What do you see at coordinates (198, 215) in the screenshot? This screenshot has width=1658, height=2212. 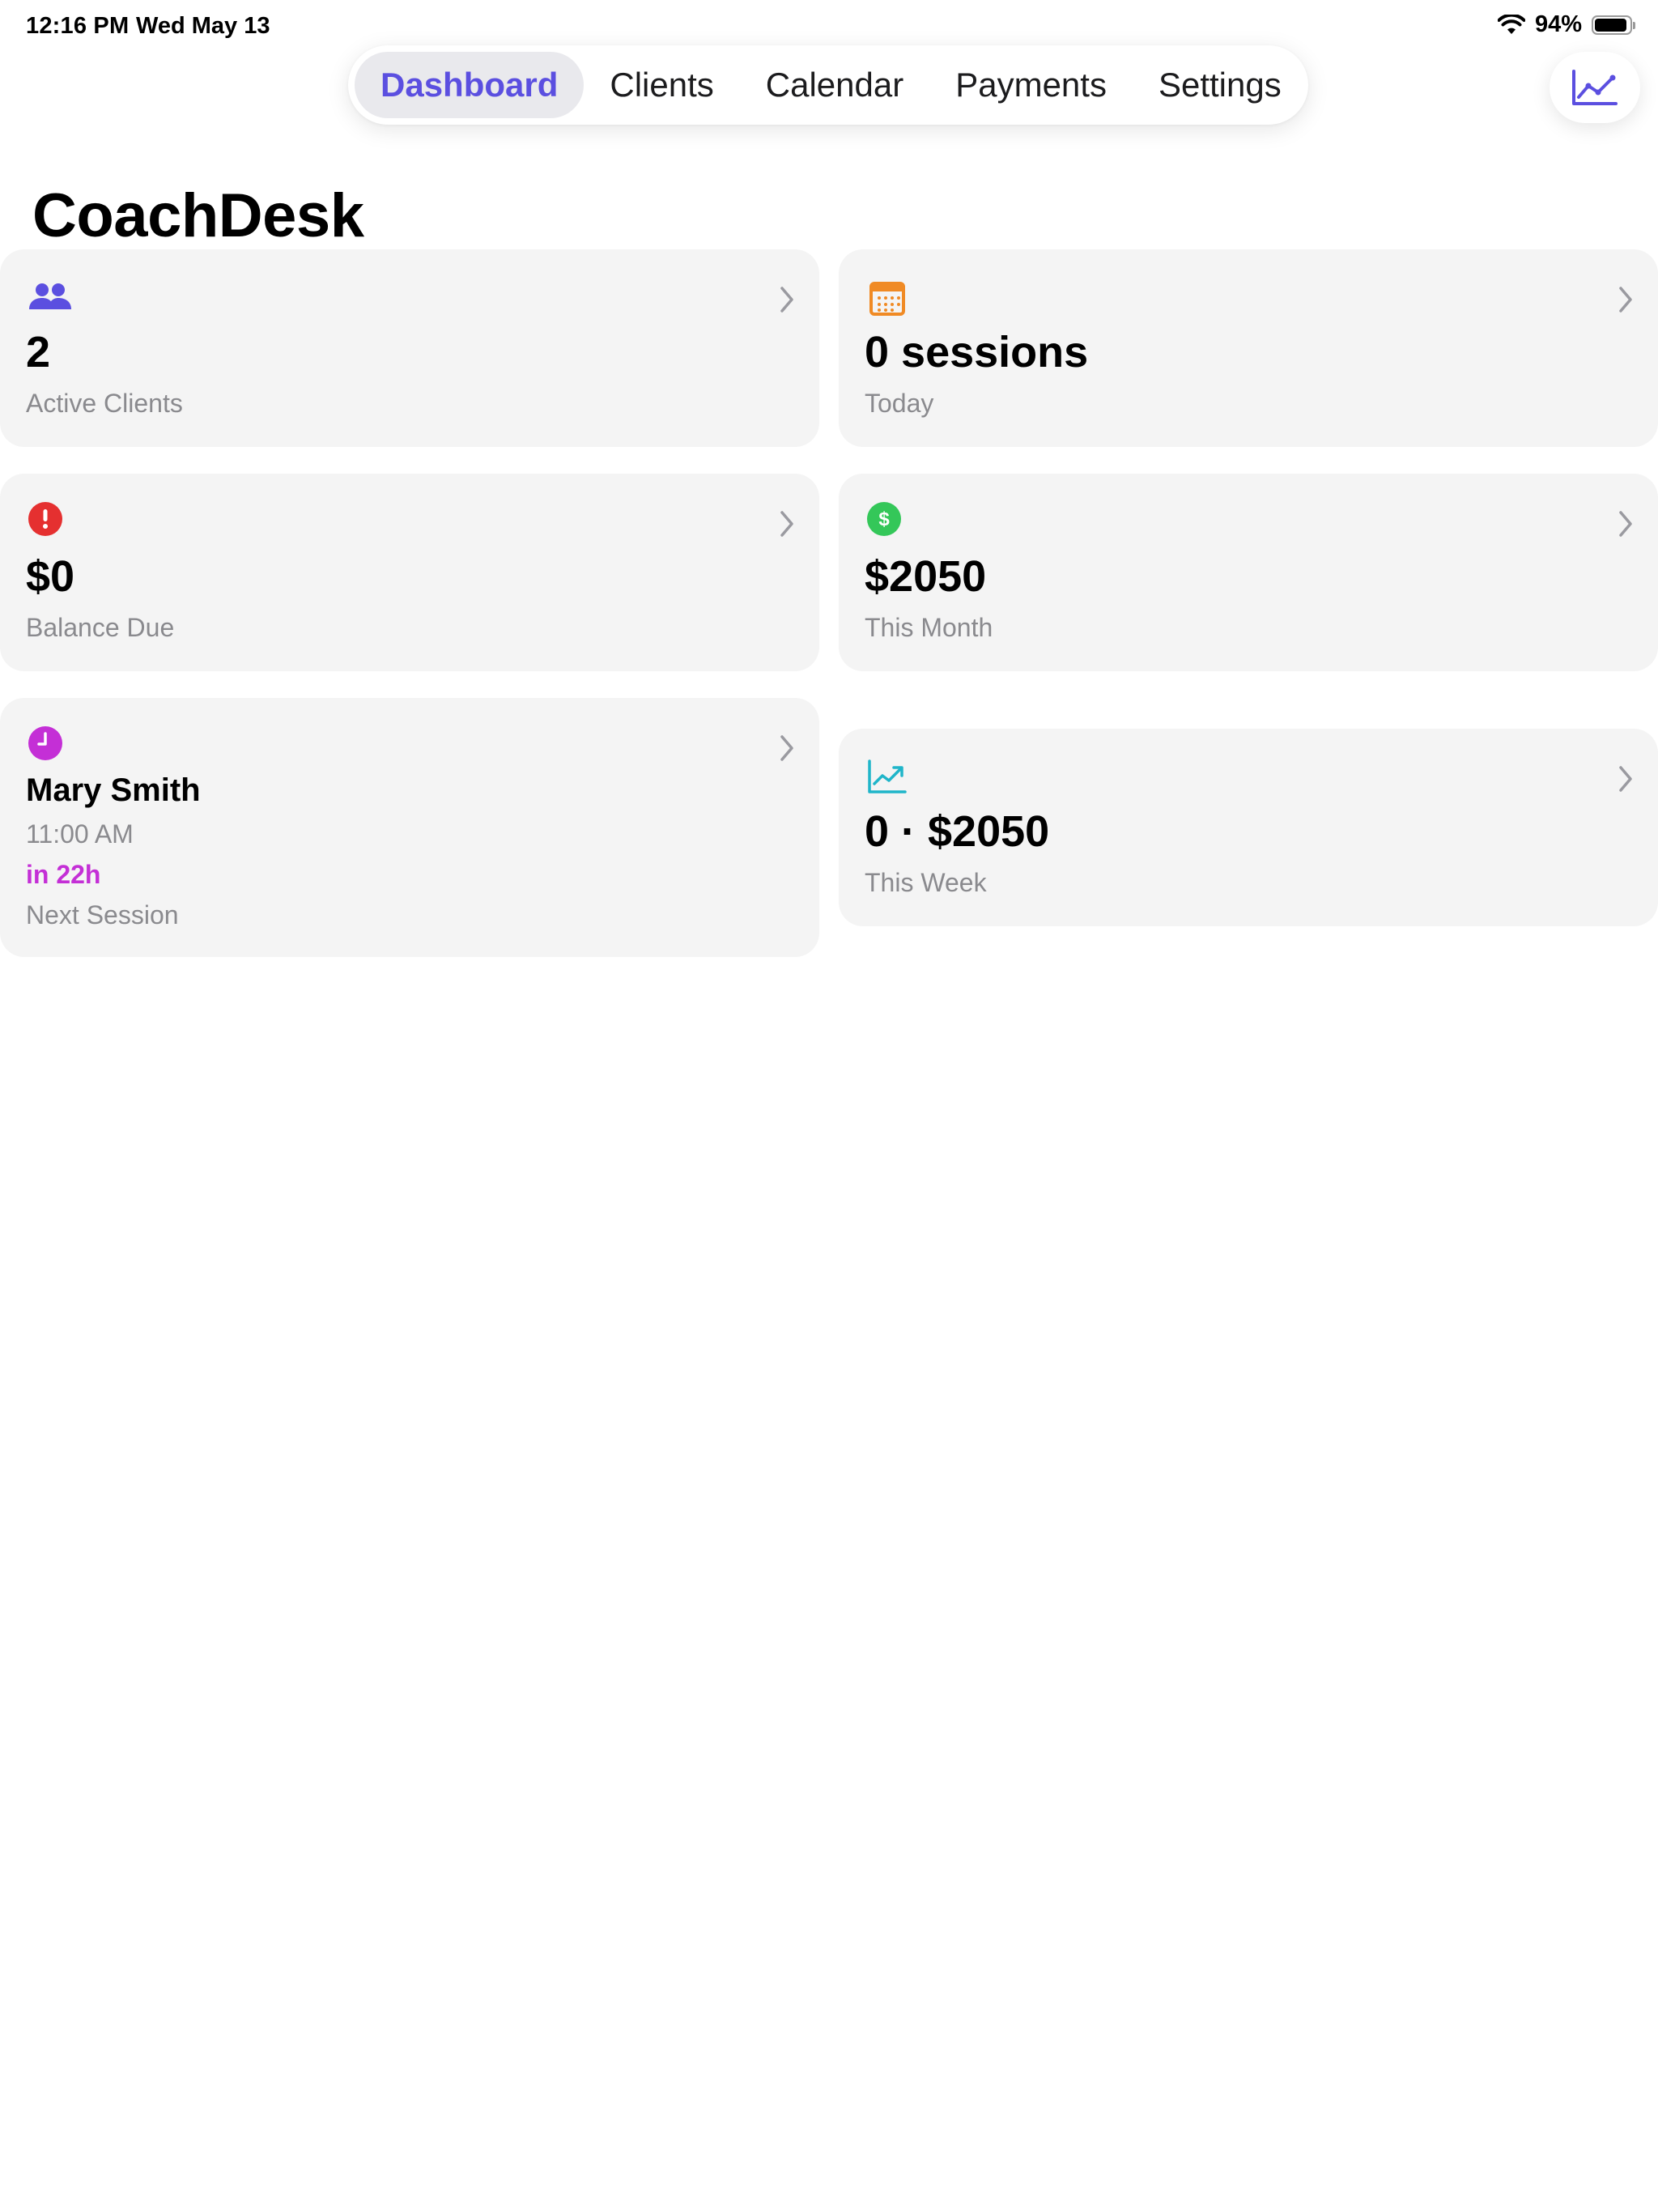 I see `page-title: CoachDesk` at bounding box center [198, 215].